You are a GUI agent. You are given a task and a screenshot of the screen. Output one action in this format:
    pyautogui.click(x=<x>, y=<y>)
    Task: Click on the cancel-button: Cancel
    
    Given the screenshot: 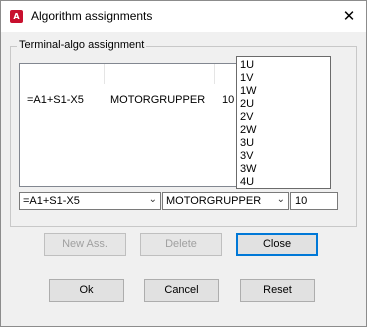 What is the action you would take?
    pyautogui.click(x=181, y=290)
    